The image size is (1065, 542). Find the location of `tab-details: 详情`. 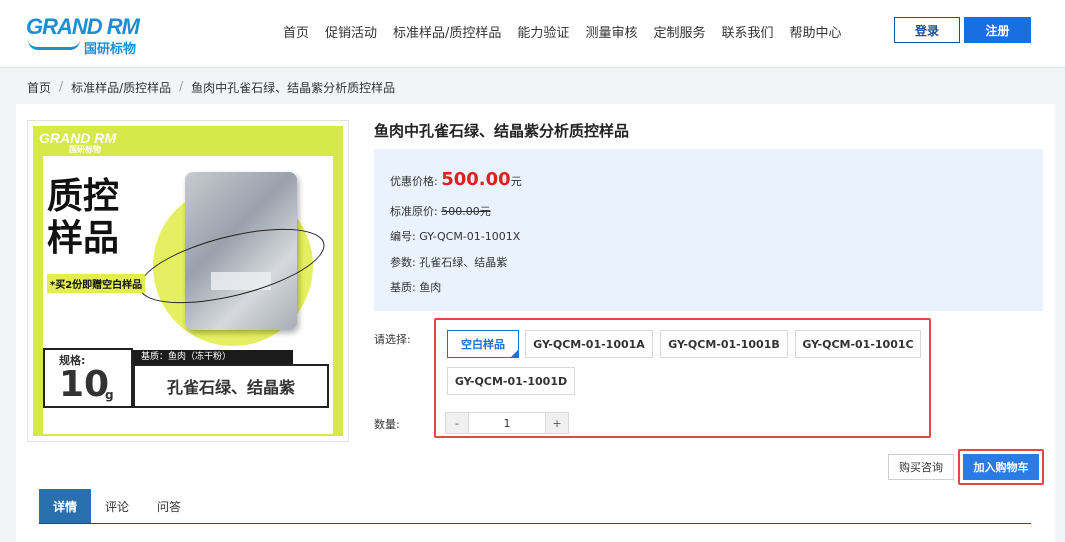

tab-details: 详情 is located at coordinates (65, 506).